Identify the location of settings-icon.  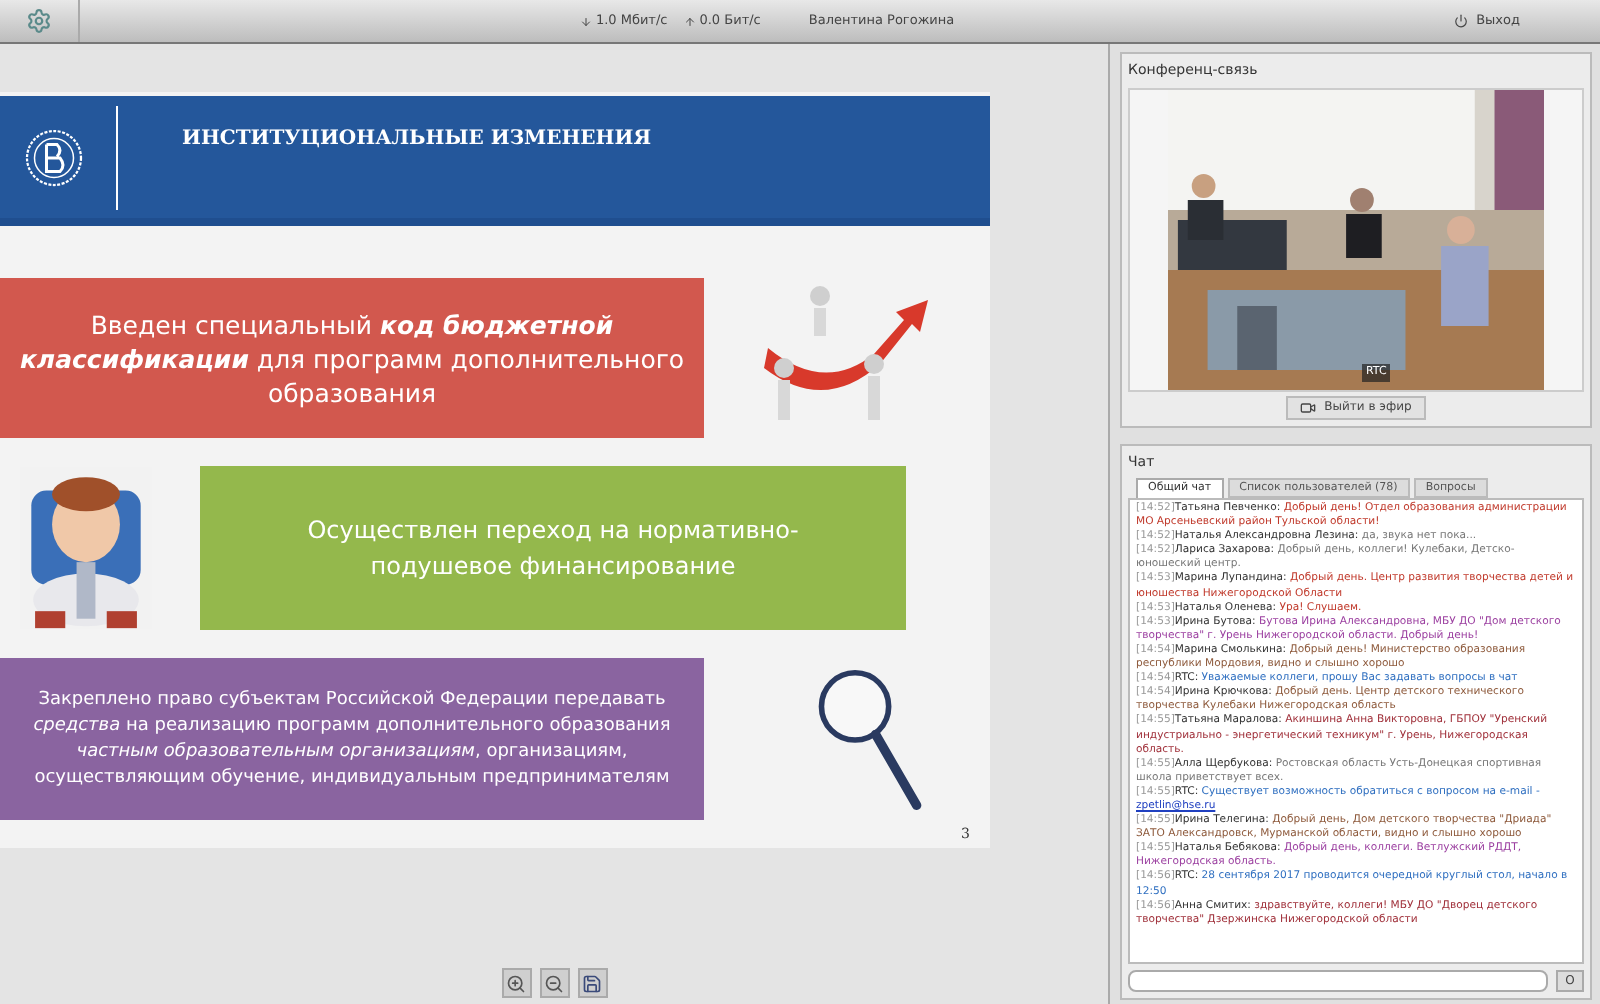
(39, 21).